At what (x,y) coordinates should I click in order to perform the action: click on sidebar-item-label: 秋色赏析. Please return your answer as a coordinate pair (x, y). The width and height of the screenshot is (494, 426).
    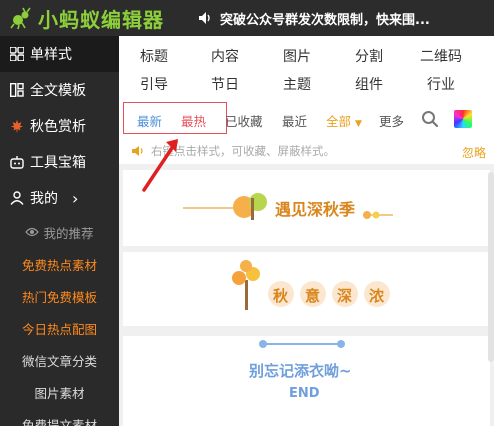
    Looking at the image, I should click on (58, 127).